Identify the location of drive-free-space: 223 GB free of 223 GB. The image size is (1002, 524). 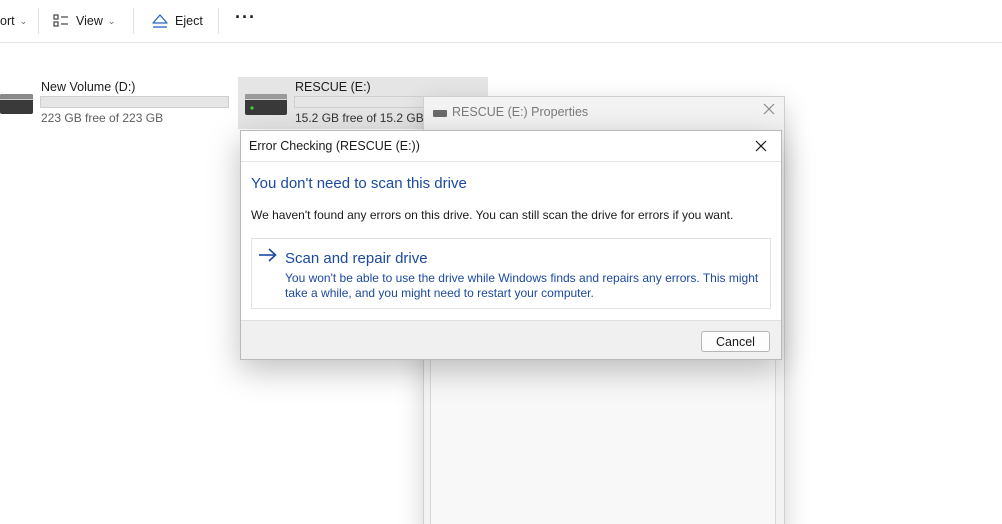
(102, 118).